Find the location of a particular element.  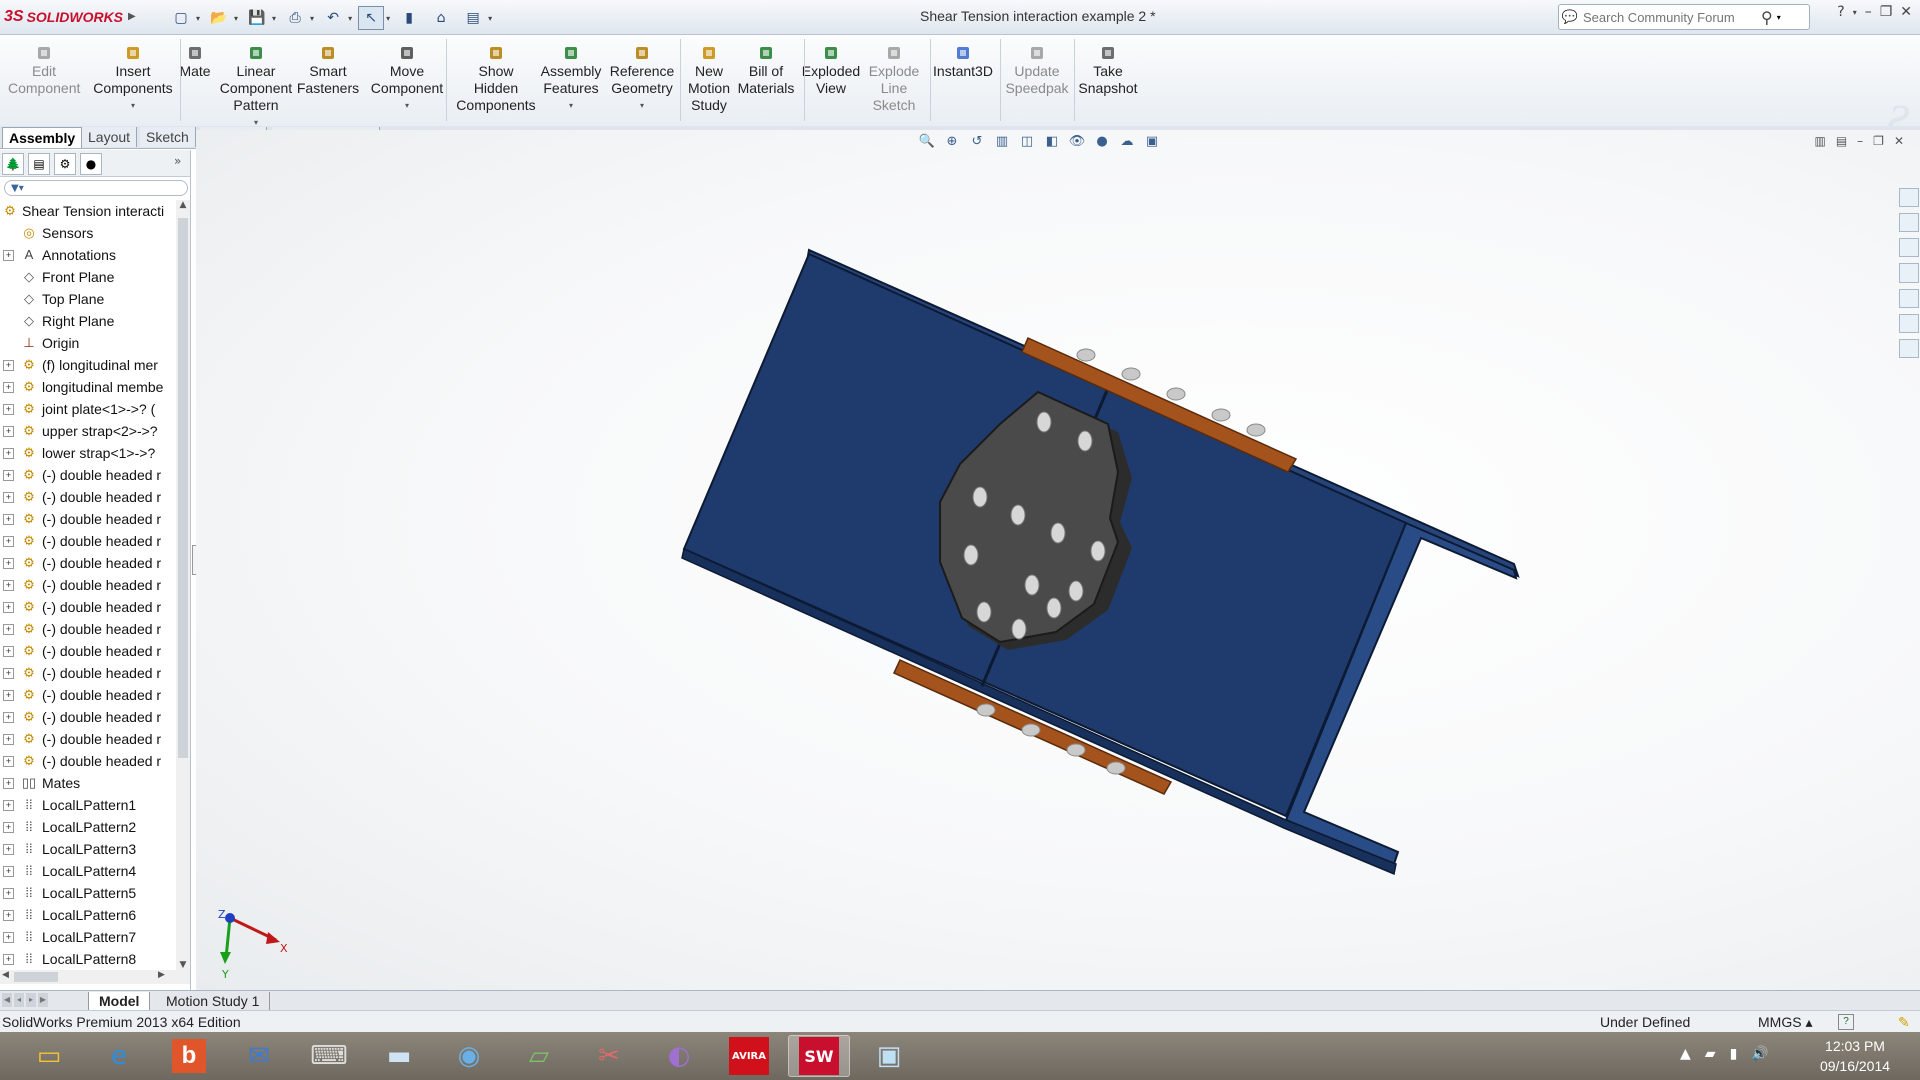

search-input is located at coordinates (1668, 17).